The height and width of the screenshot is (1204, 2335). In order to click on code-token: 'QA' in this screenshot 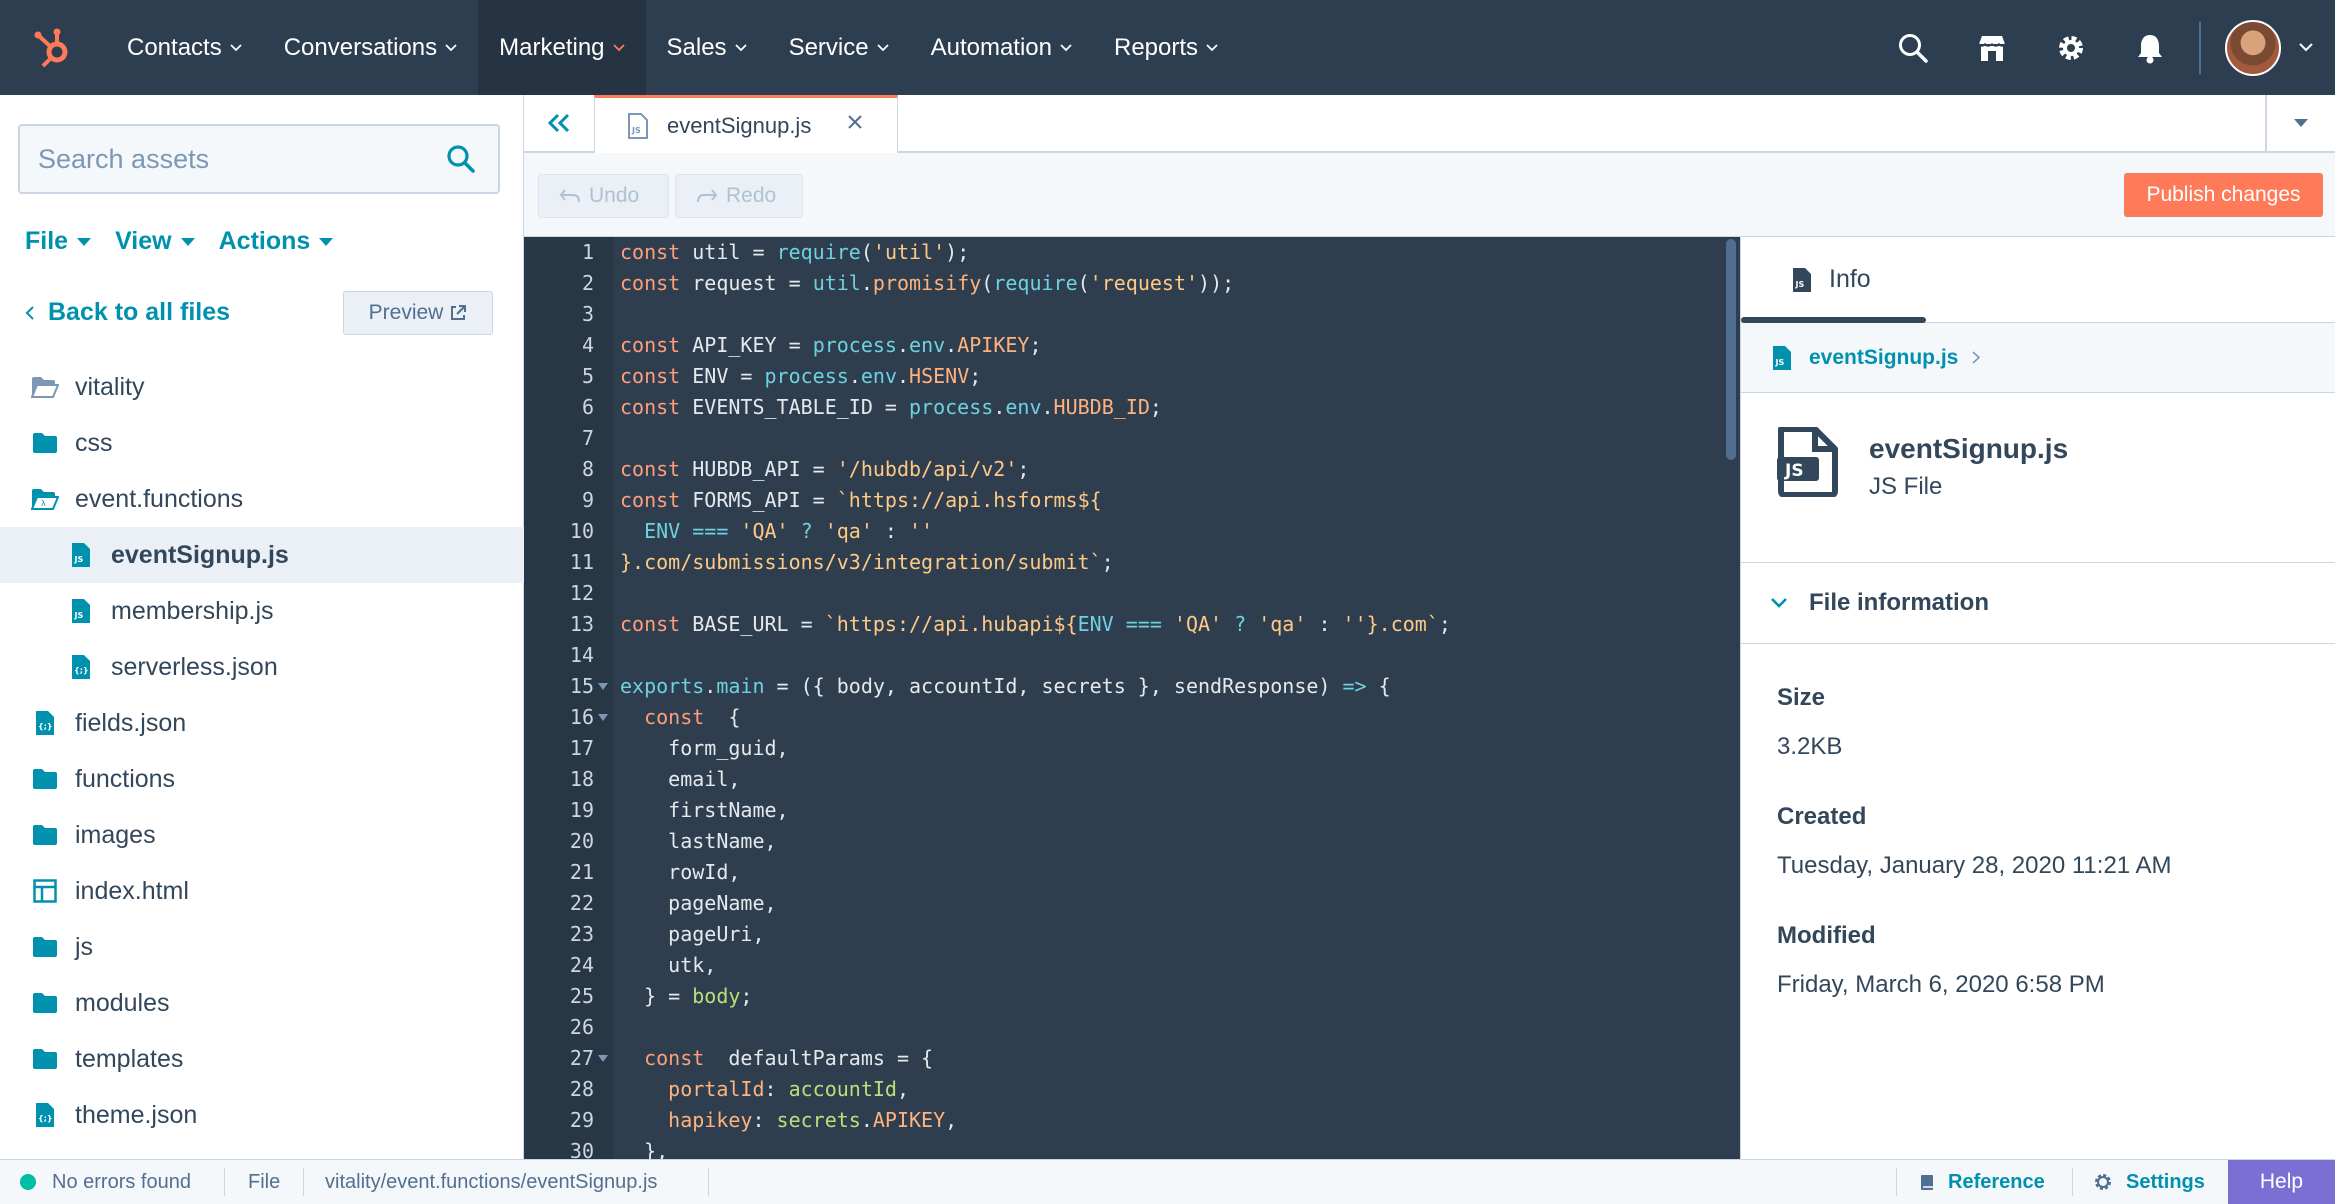, I will do `click(764, 531)`.